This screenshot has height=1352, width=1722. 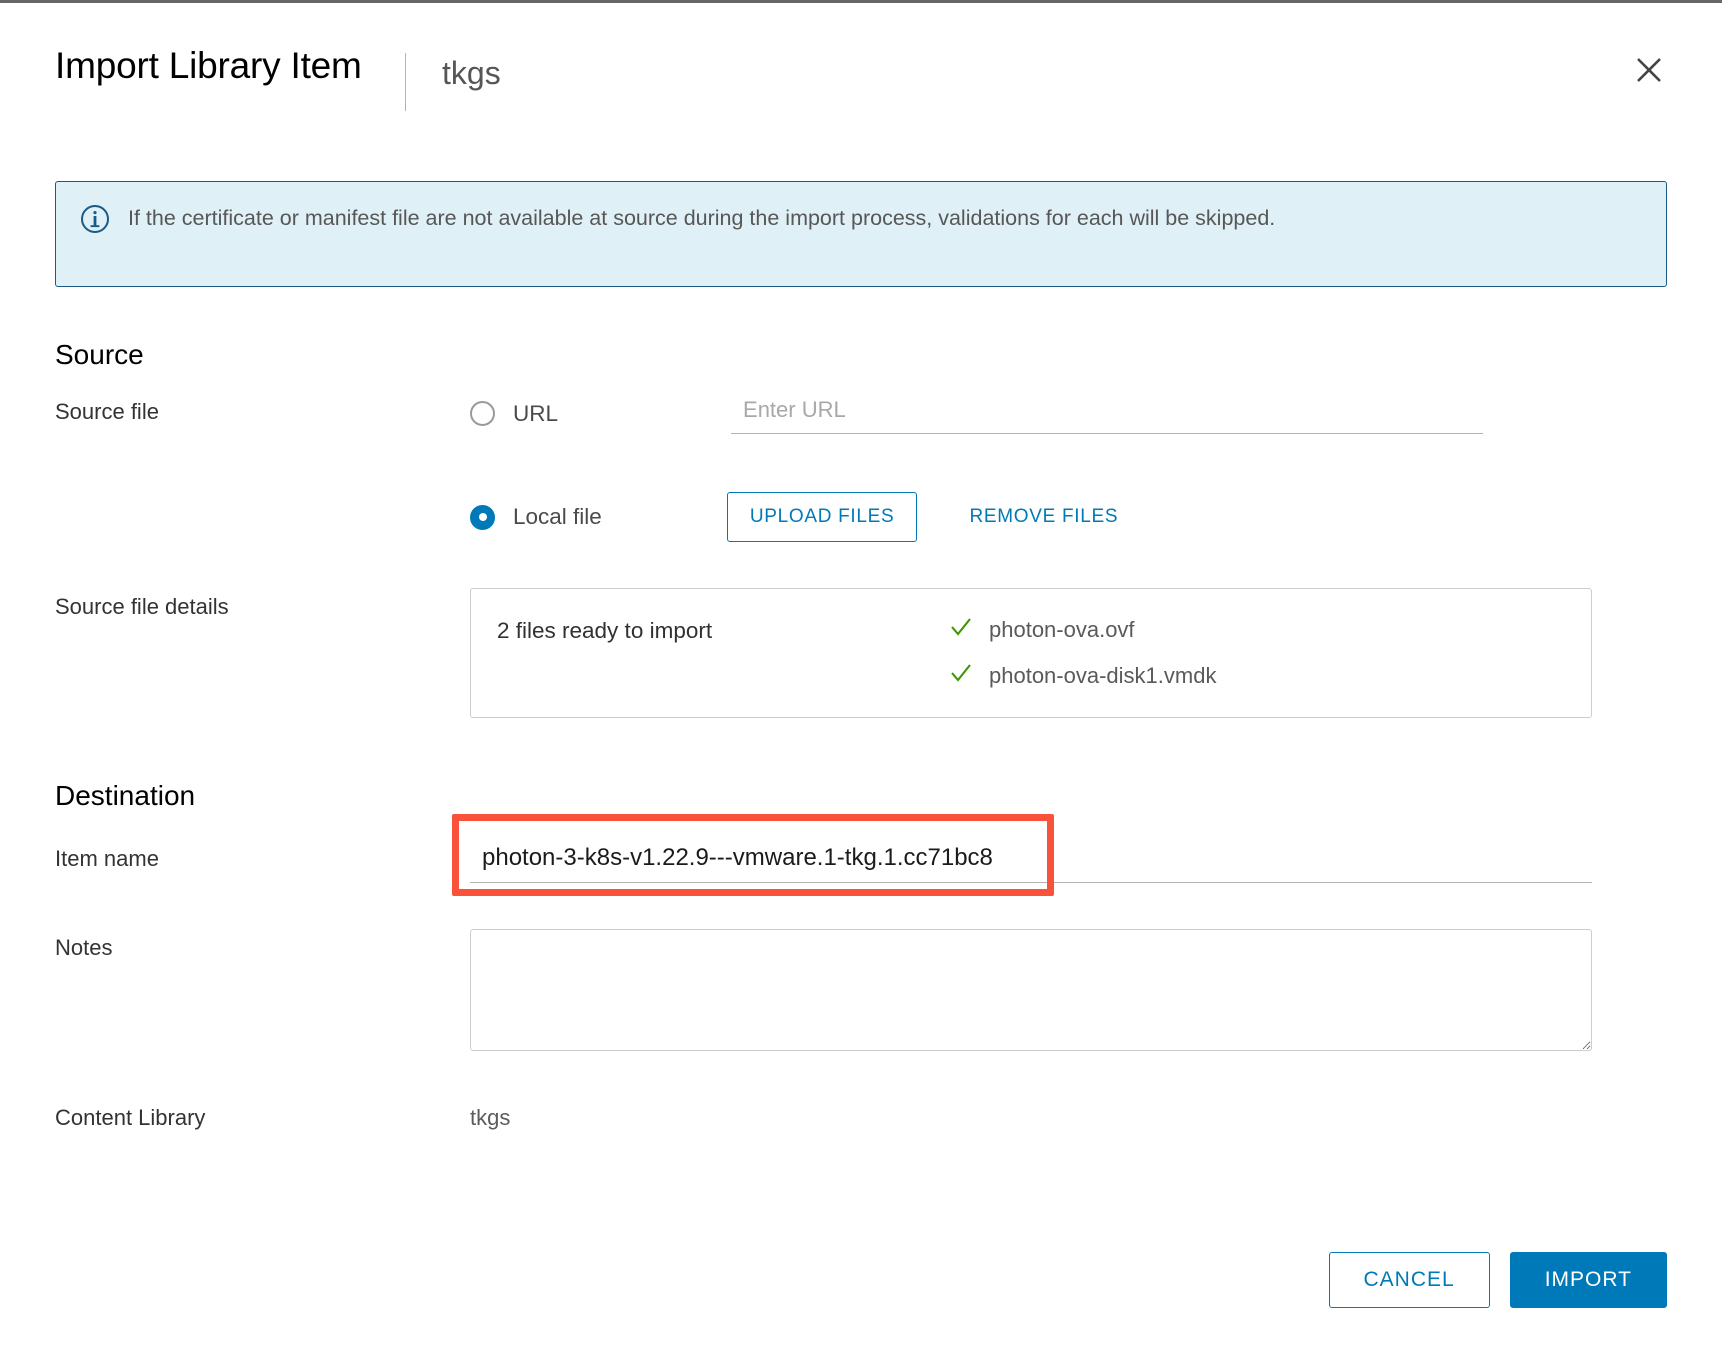 What do you see at coordinates (99, 354) in the screenshot?
I see `source-section-heading: Source` at bounding box center [99, 354].